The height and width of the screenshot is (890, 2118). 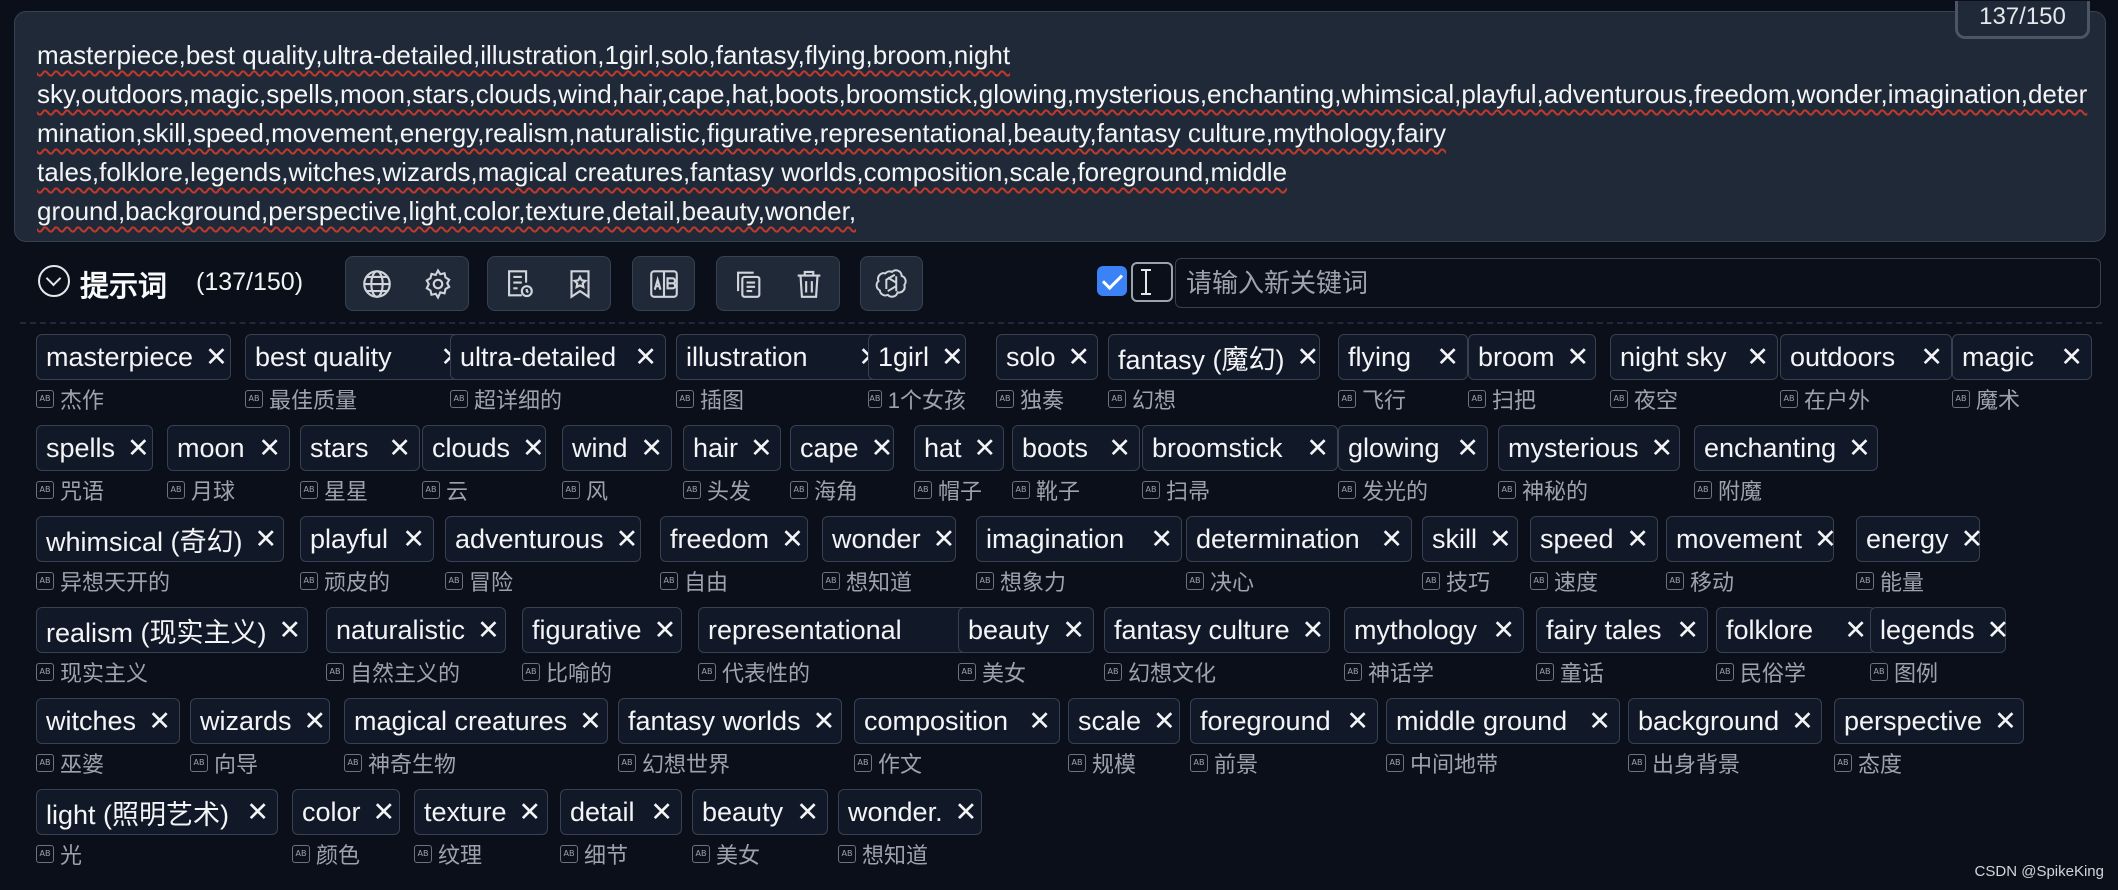 What do you see at coordinates (1503, 721) in the screenshot?
I see `tag-chip: middle ground ✕` at bounding box center [1503, 721].